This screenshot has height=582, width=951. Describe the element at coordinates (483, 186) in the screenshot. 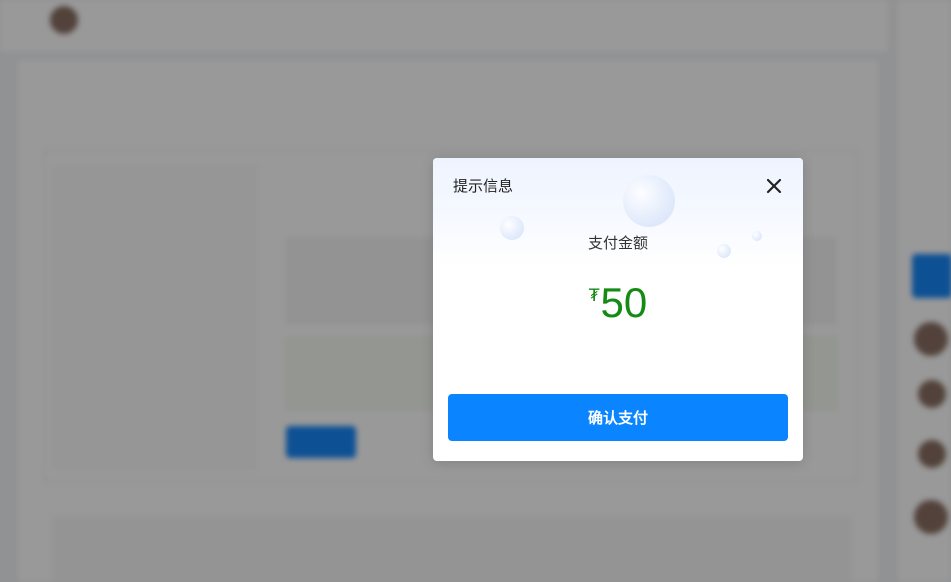

I see `dialog-title: 提示信息` at that location.